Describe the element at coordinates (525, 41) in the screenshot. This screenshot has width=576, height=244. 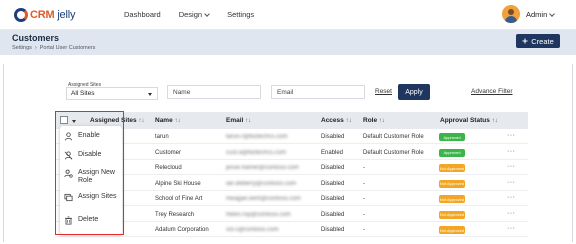
I see `plus-icon` at that location.